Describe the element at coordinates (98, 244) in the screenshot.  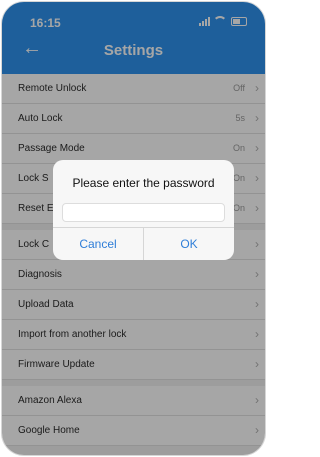
I see `cancel-button: Cancel` at that location.